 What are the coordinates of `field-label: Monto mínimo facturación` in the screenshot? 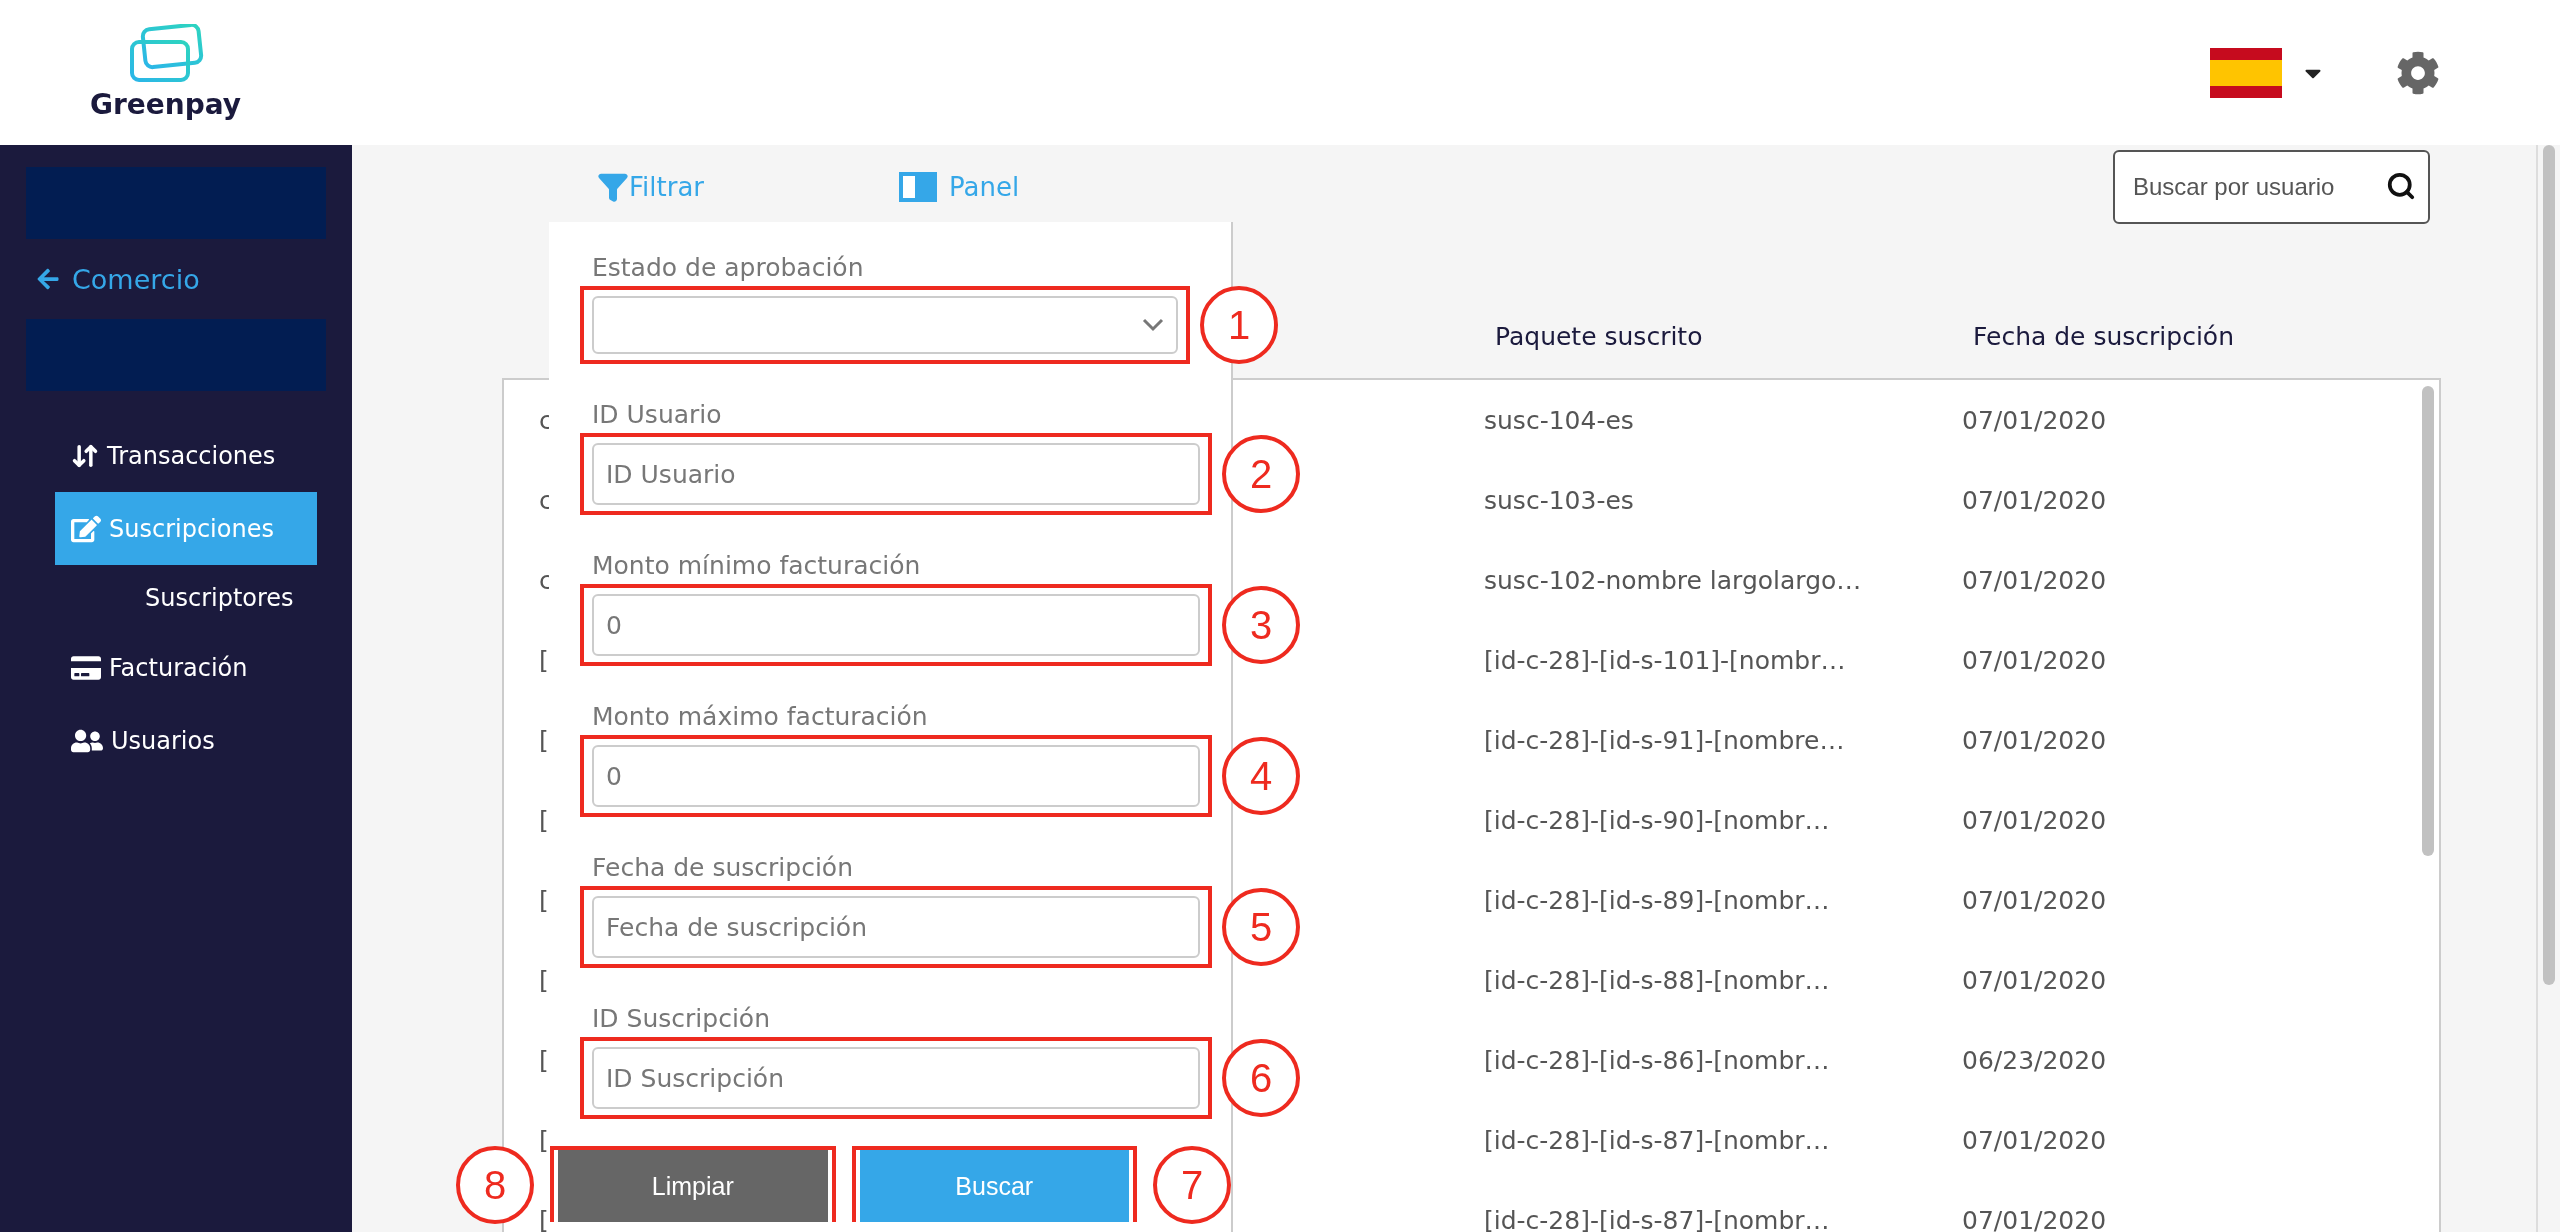 It's located at (756, 566).